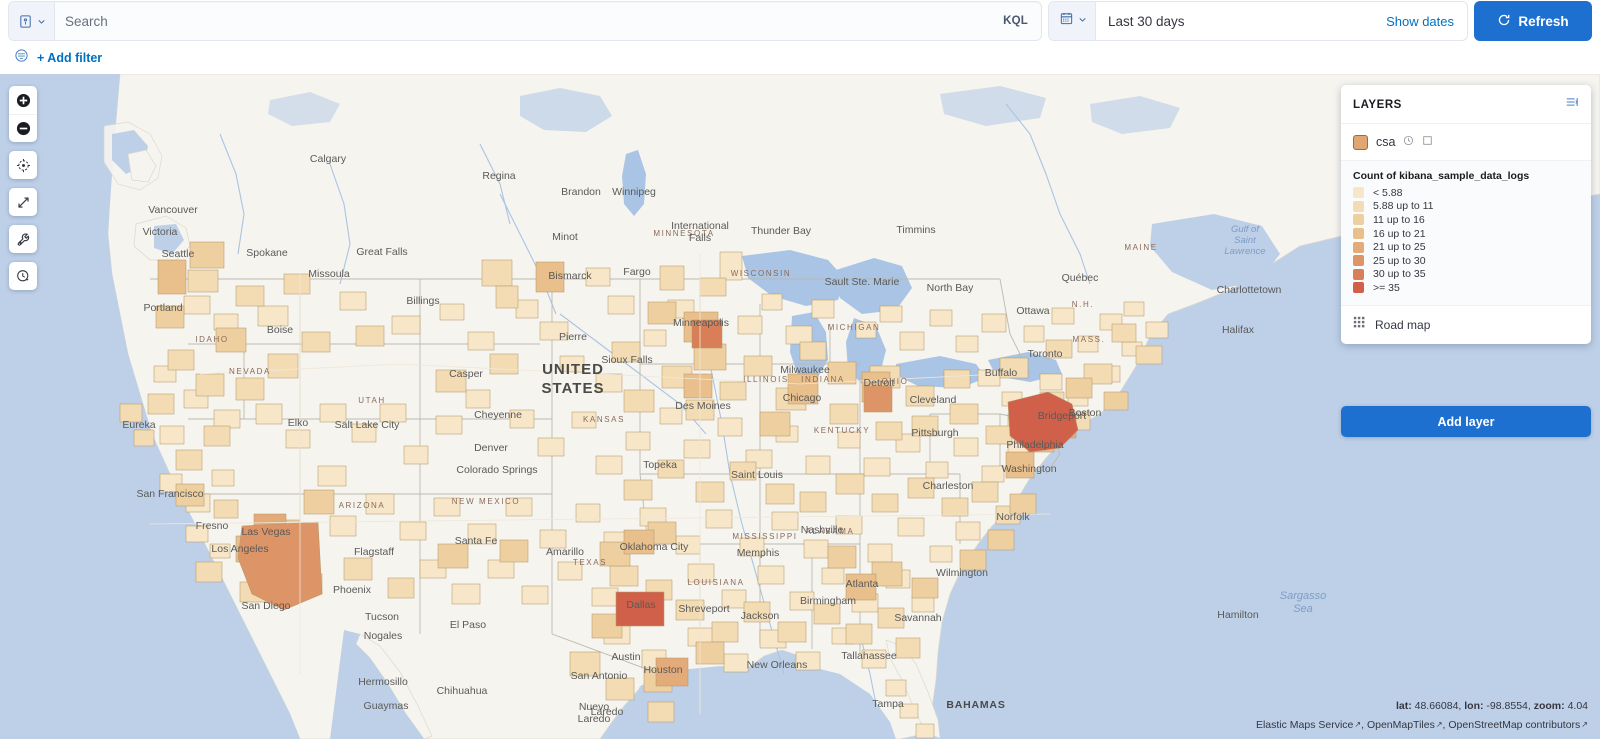 The image size is (1600, 739). What do you see at coordinates (842, 430) in the screenshot?
I see `svg-text: KENTUCKY` at bounding box center [842, 430].